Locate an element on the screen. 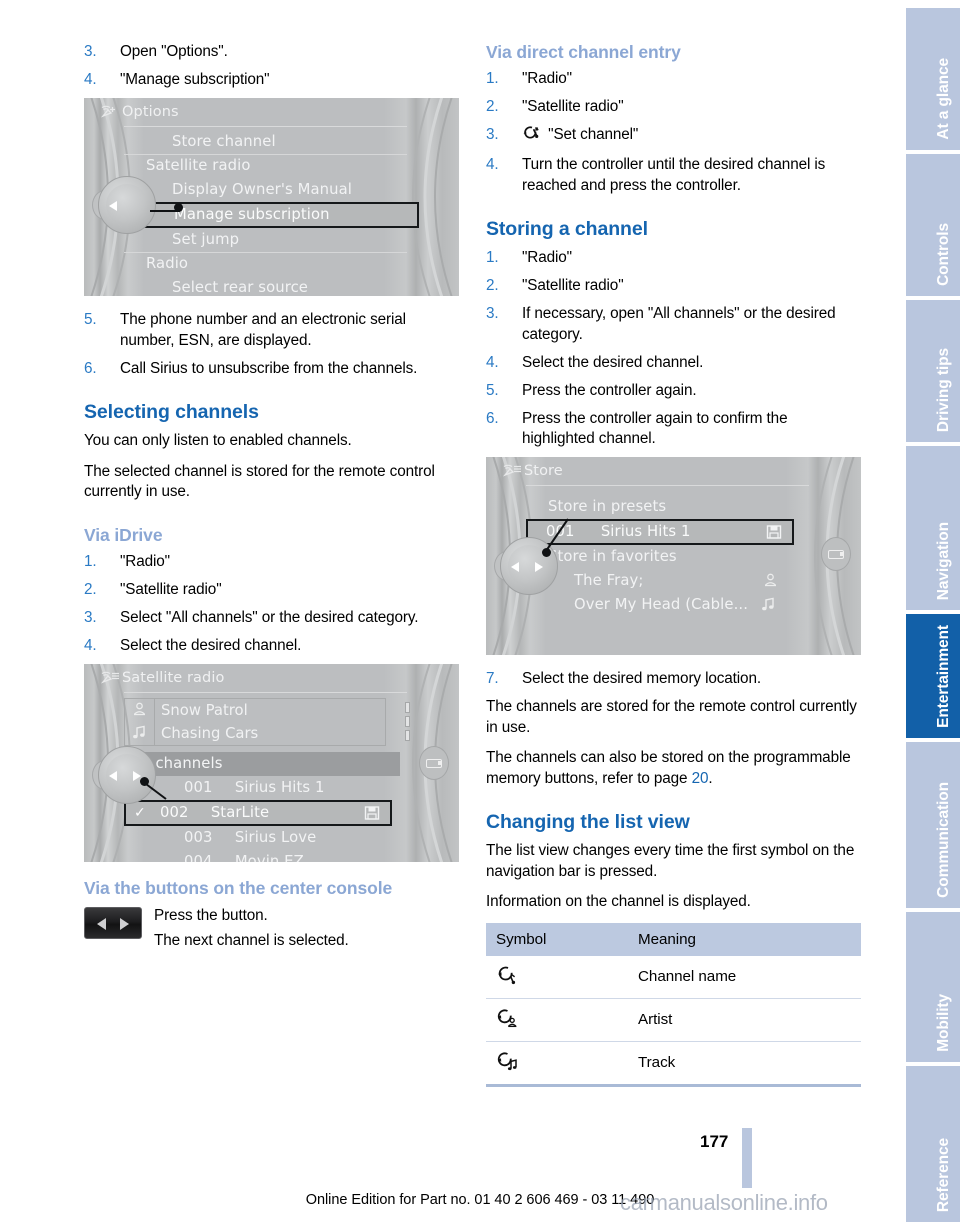 This screenshot has height=1222, width=960. list-item: 5. Press the controller again. is located at coordinates (673, 391).